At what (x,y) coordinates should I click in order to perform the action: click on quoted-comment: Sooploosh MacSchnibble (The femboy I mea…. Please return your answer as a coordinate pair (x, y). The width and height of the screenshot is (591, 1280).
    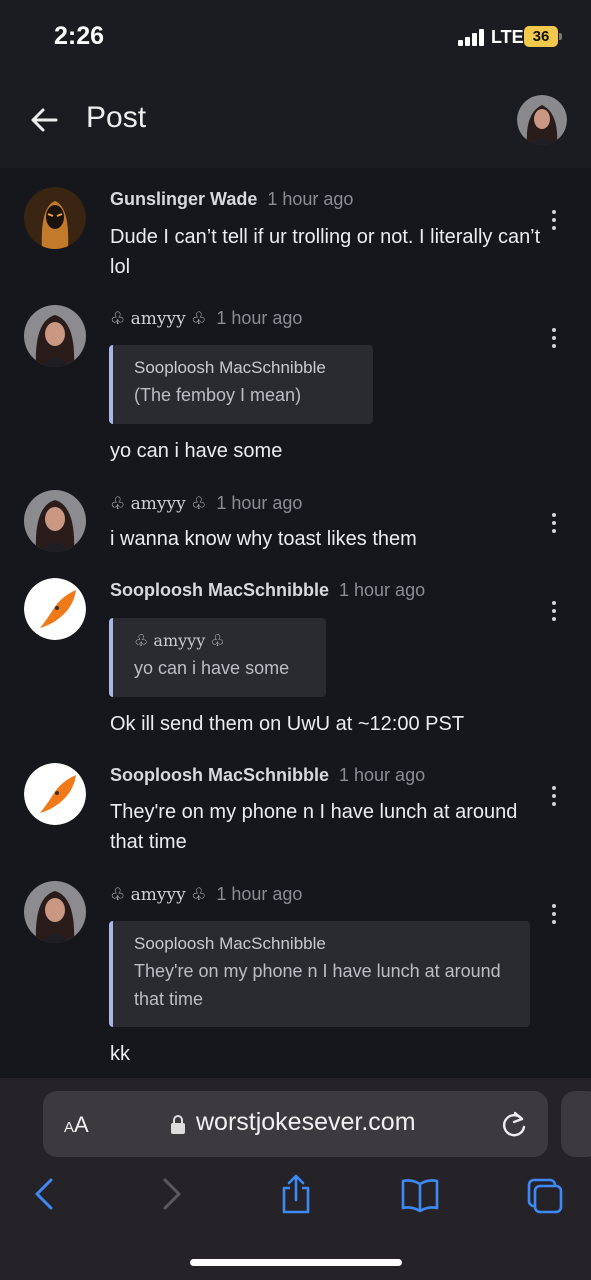
    Looking at the image, I should click on (241, 384).